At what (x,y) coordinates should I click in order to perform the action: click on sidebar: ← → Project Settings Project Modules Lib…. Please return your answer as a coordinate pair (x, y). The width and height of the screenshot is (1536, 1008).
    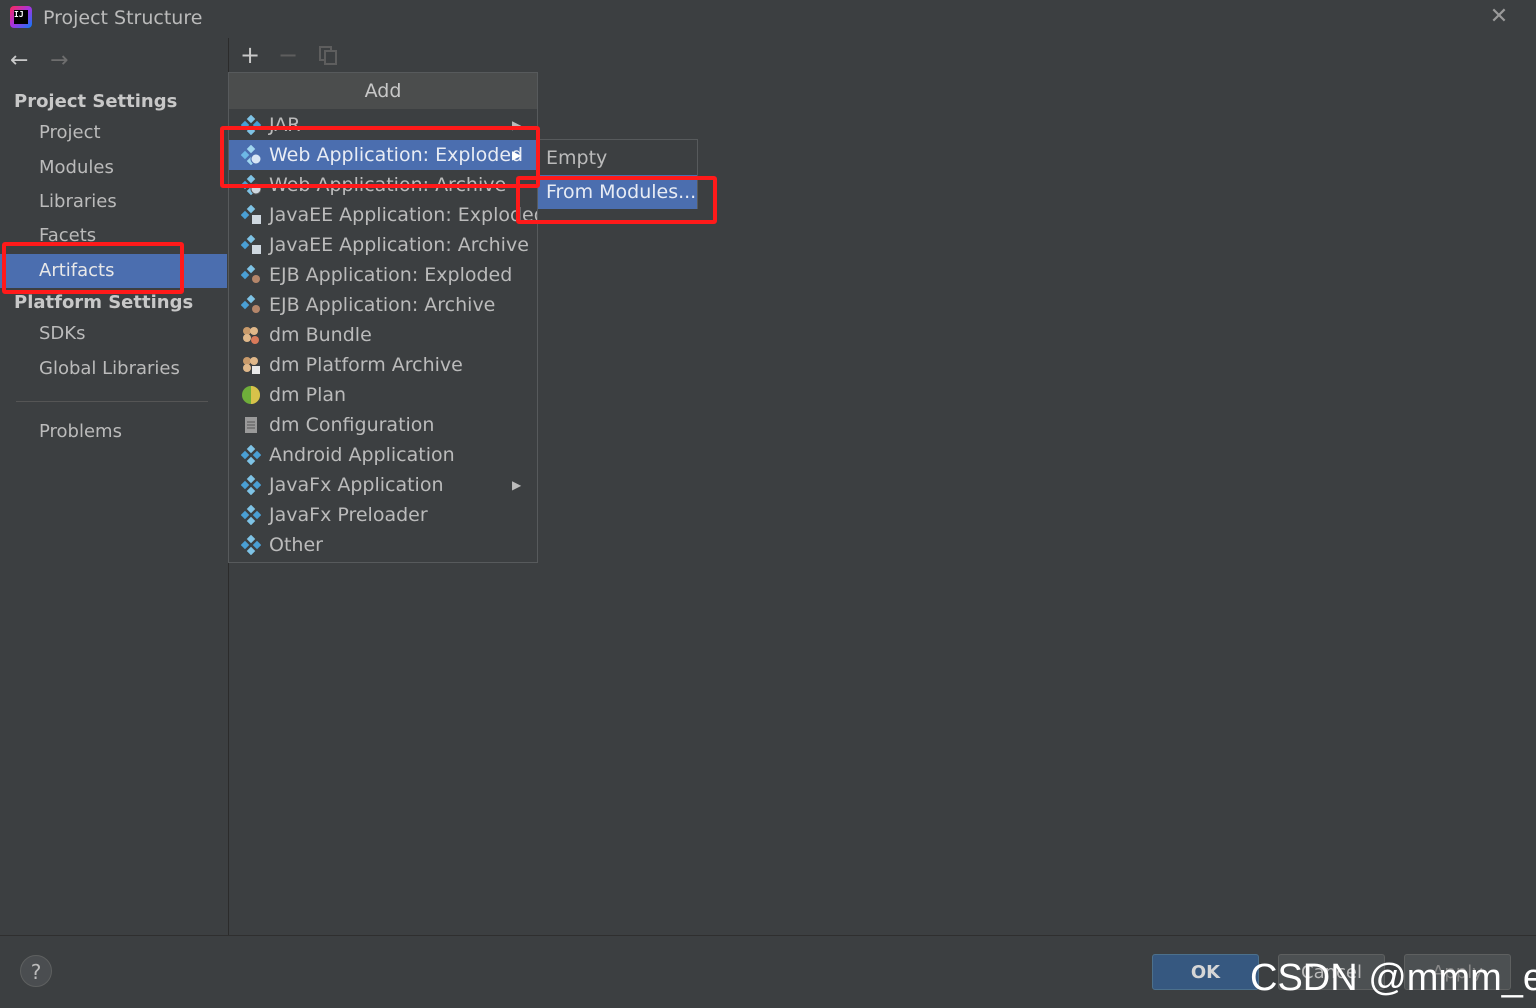
    Looking at the image, I should click on (113, 486).